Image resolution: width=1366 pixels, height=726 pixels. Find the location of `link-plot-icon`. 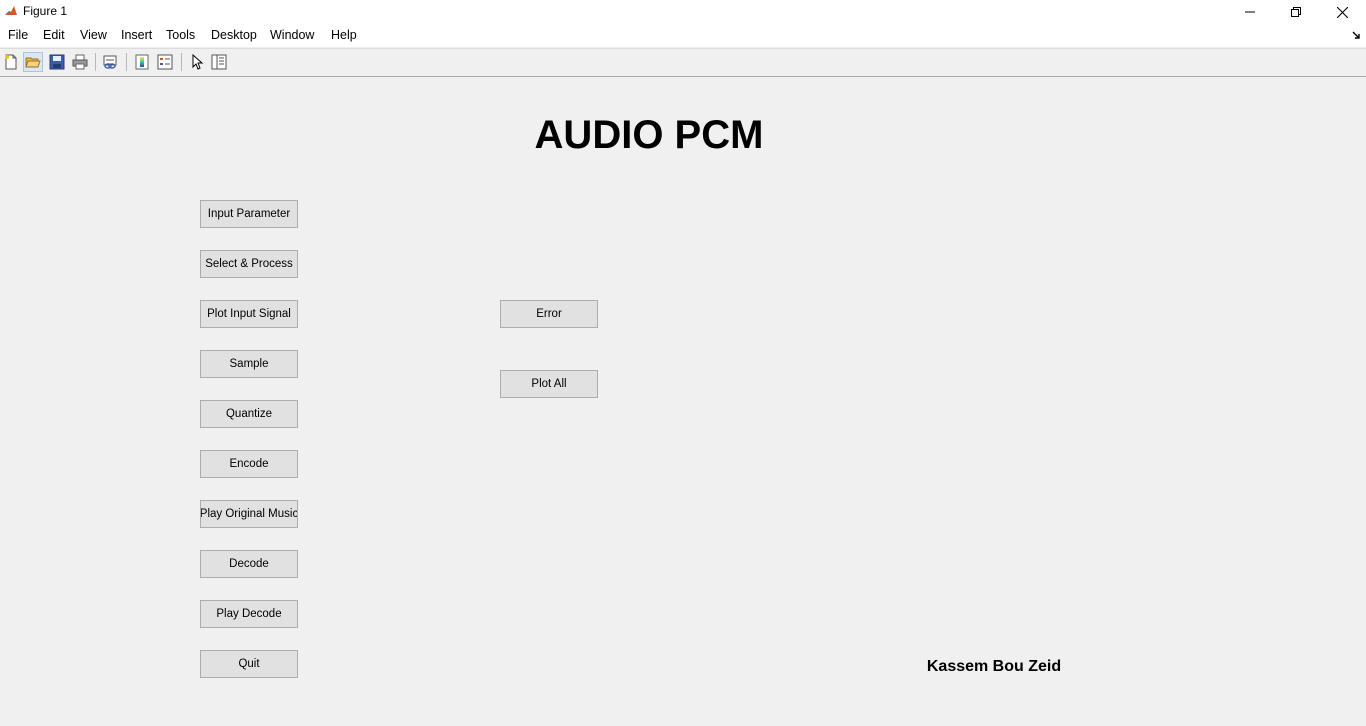

link-plot-icon is located at coordinates (110, 62).